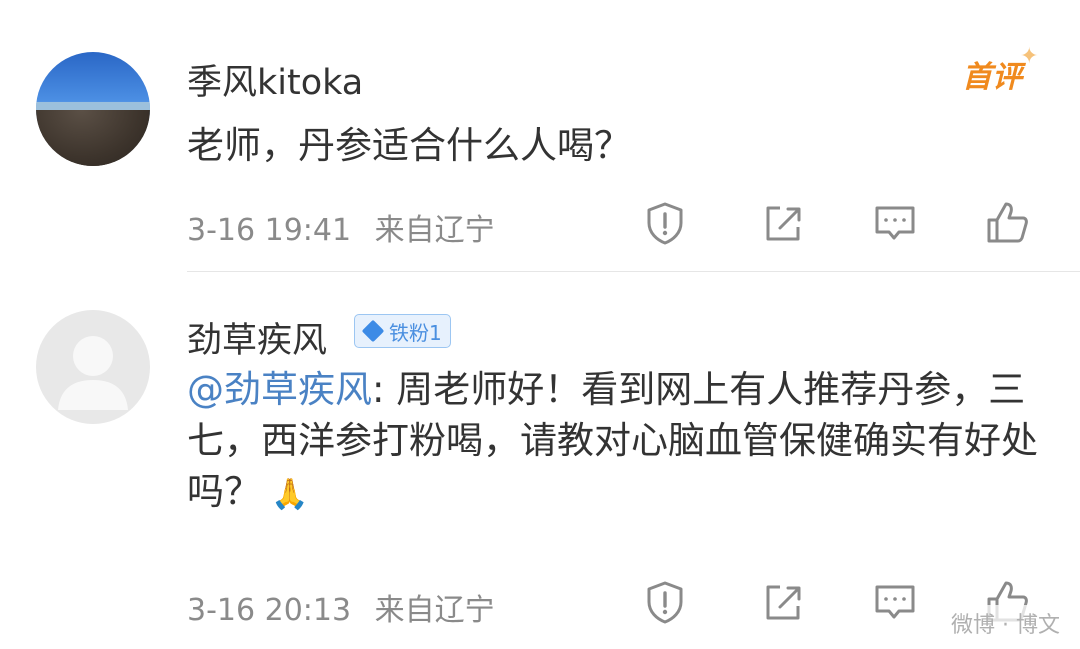 The width and height of the screenshot is (1080, 649). I want to click on fan-badge: 铁粉1, so click(402, 331).